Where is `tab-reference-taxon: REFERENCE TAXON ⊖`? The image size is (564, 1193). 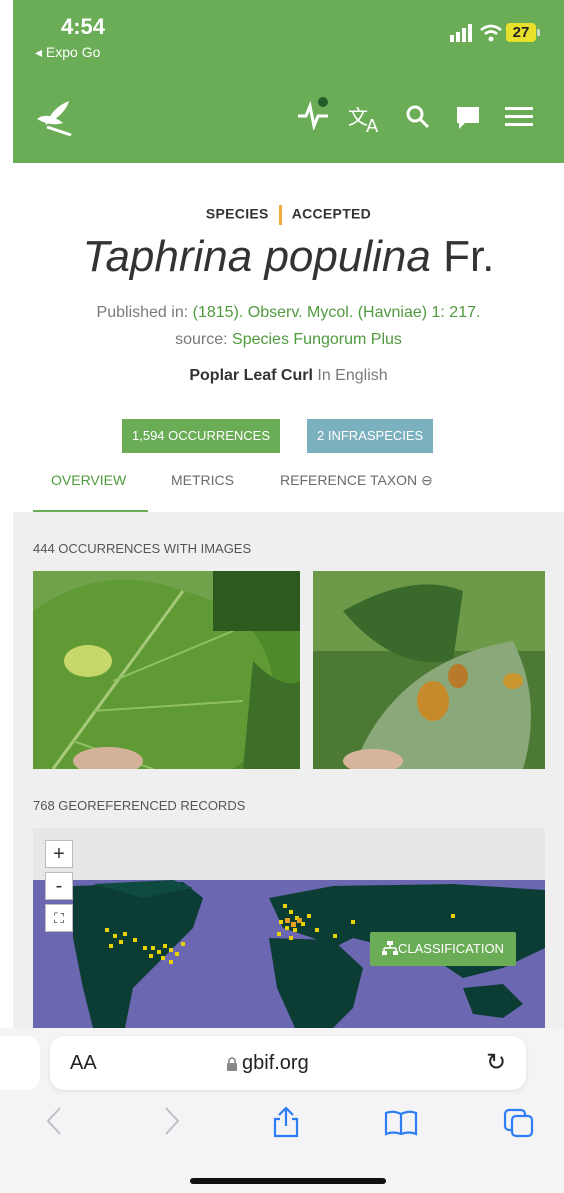
tab-reference-taxon: REFERENCE TAXON ⊖ is located at coordinates (356, 480).